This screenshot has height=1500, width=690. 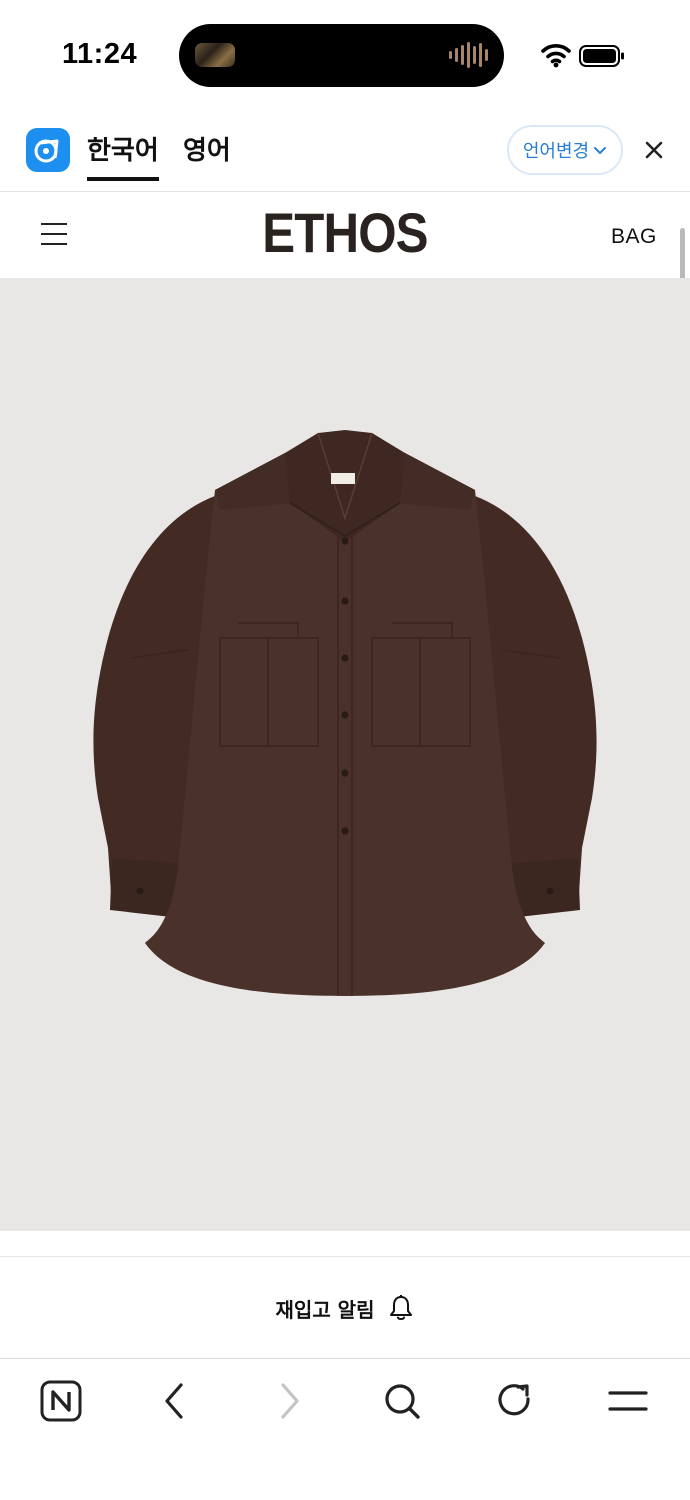 I want to click on divider, so click(x=345, y=1256).